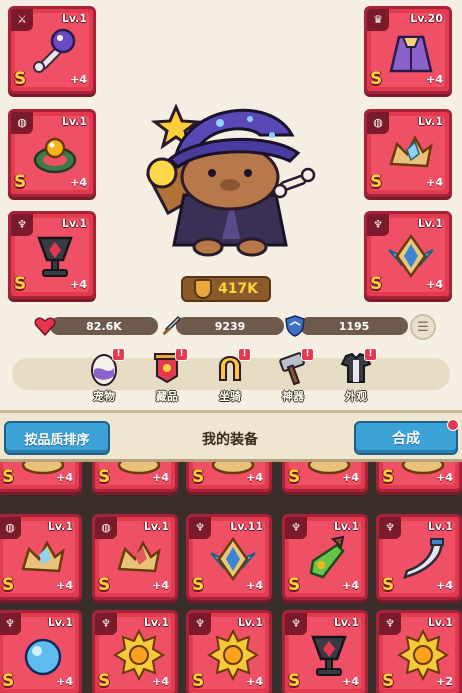 This screenshot has width=462, height=693. Describe the element at coordinates (408, 255) in the screenshot. I see `equip-slot-necklace: ♆ Lv.1 S +4` at that location.